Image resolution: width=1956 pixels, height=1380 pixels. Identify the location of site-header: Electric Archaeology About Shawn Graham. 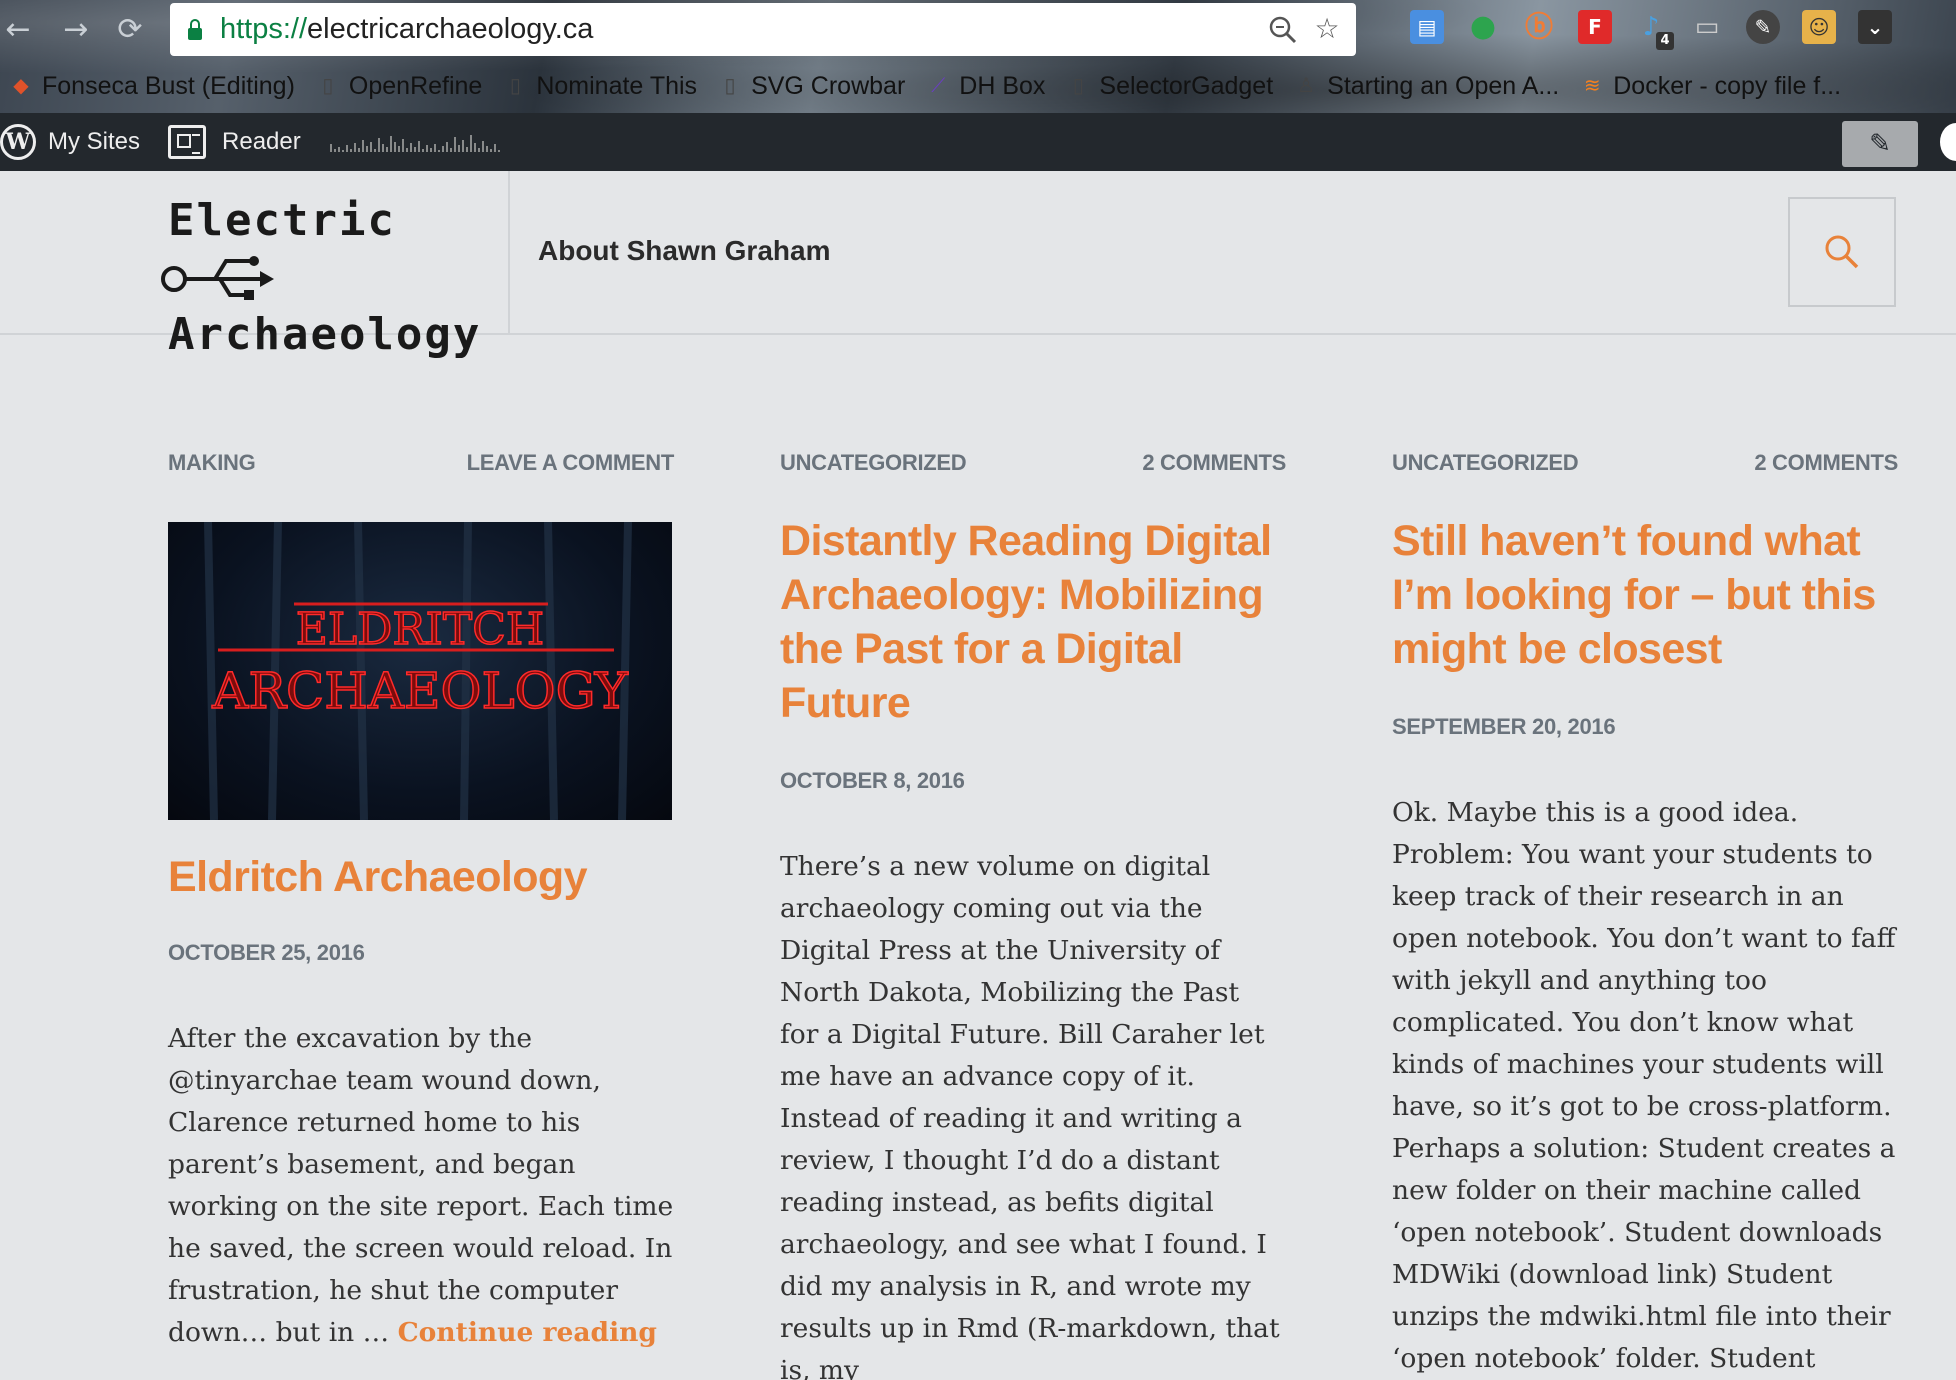
(978, 265).